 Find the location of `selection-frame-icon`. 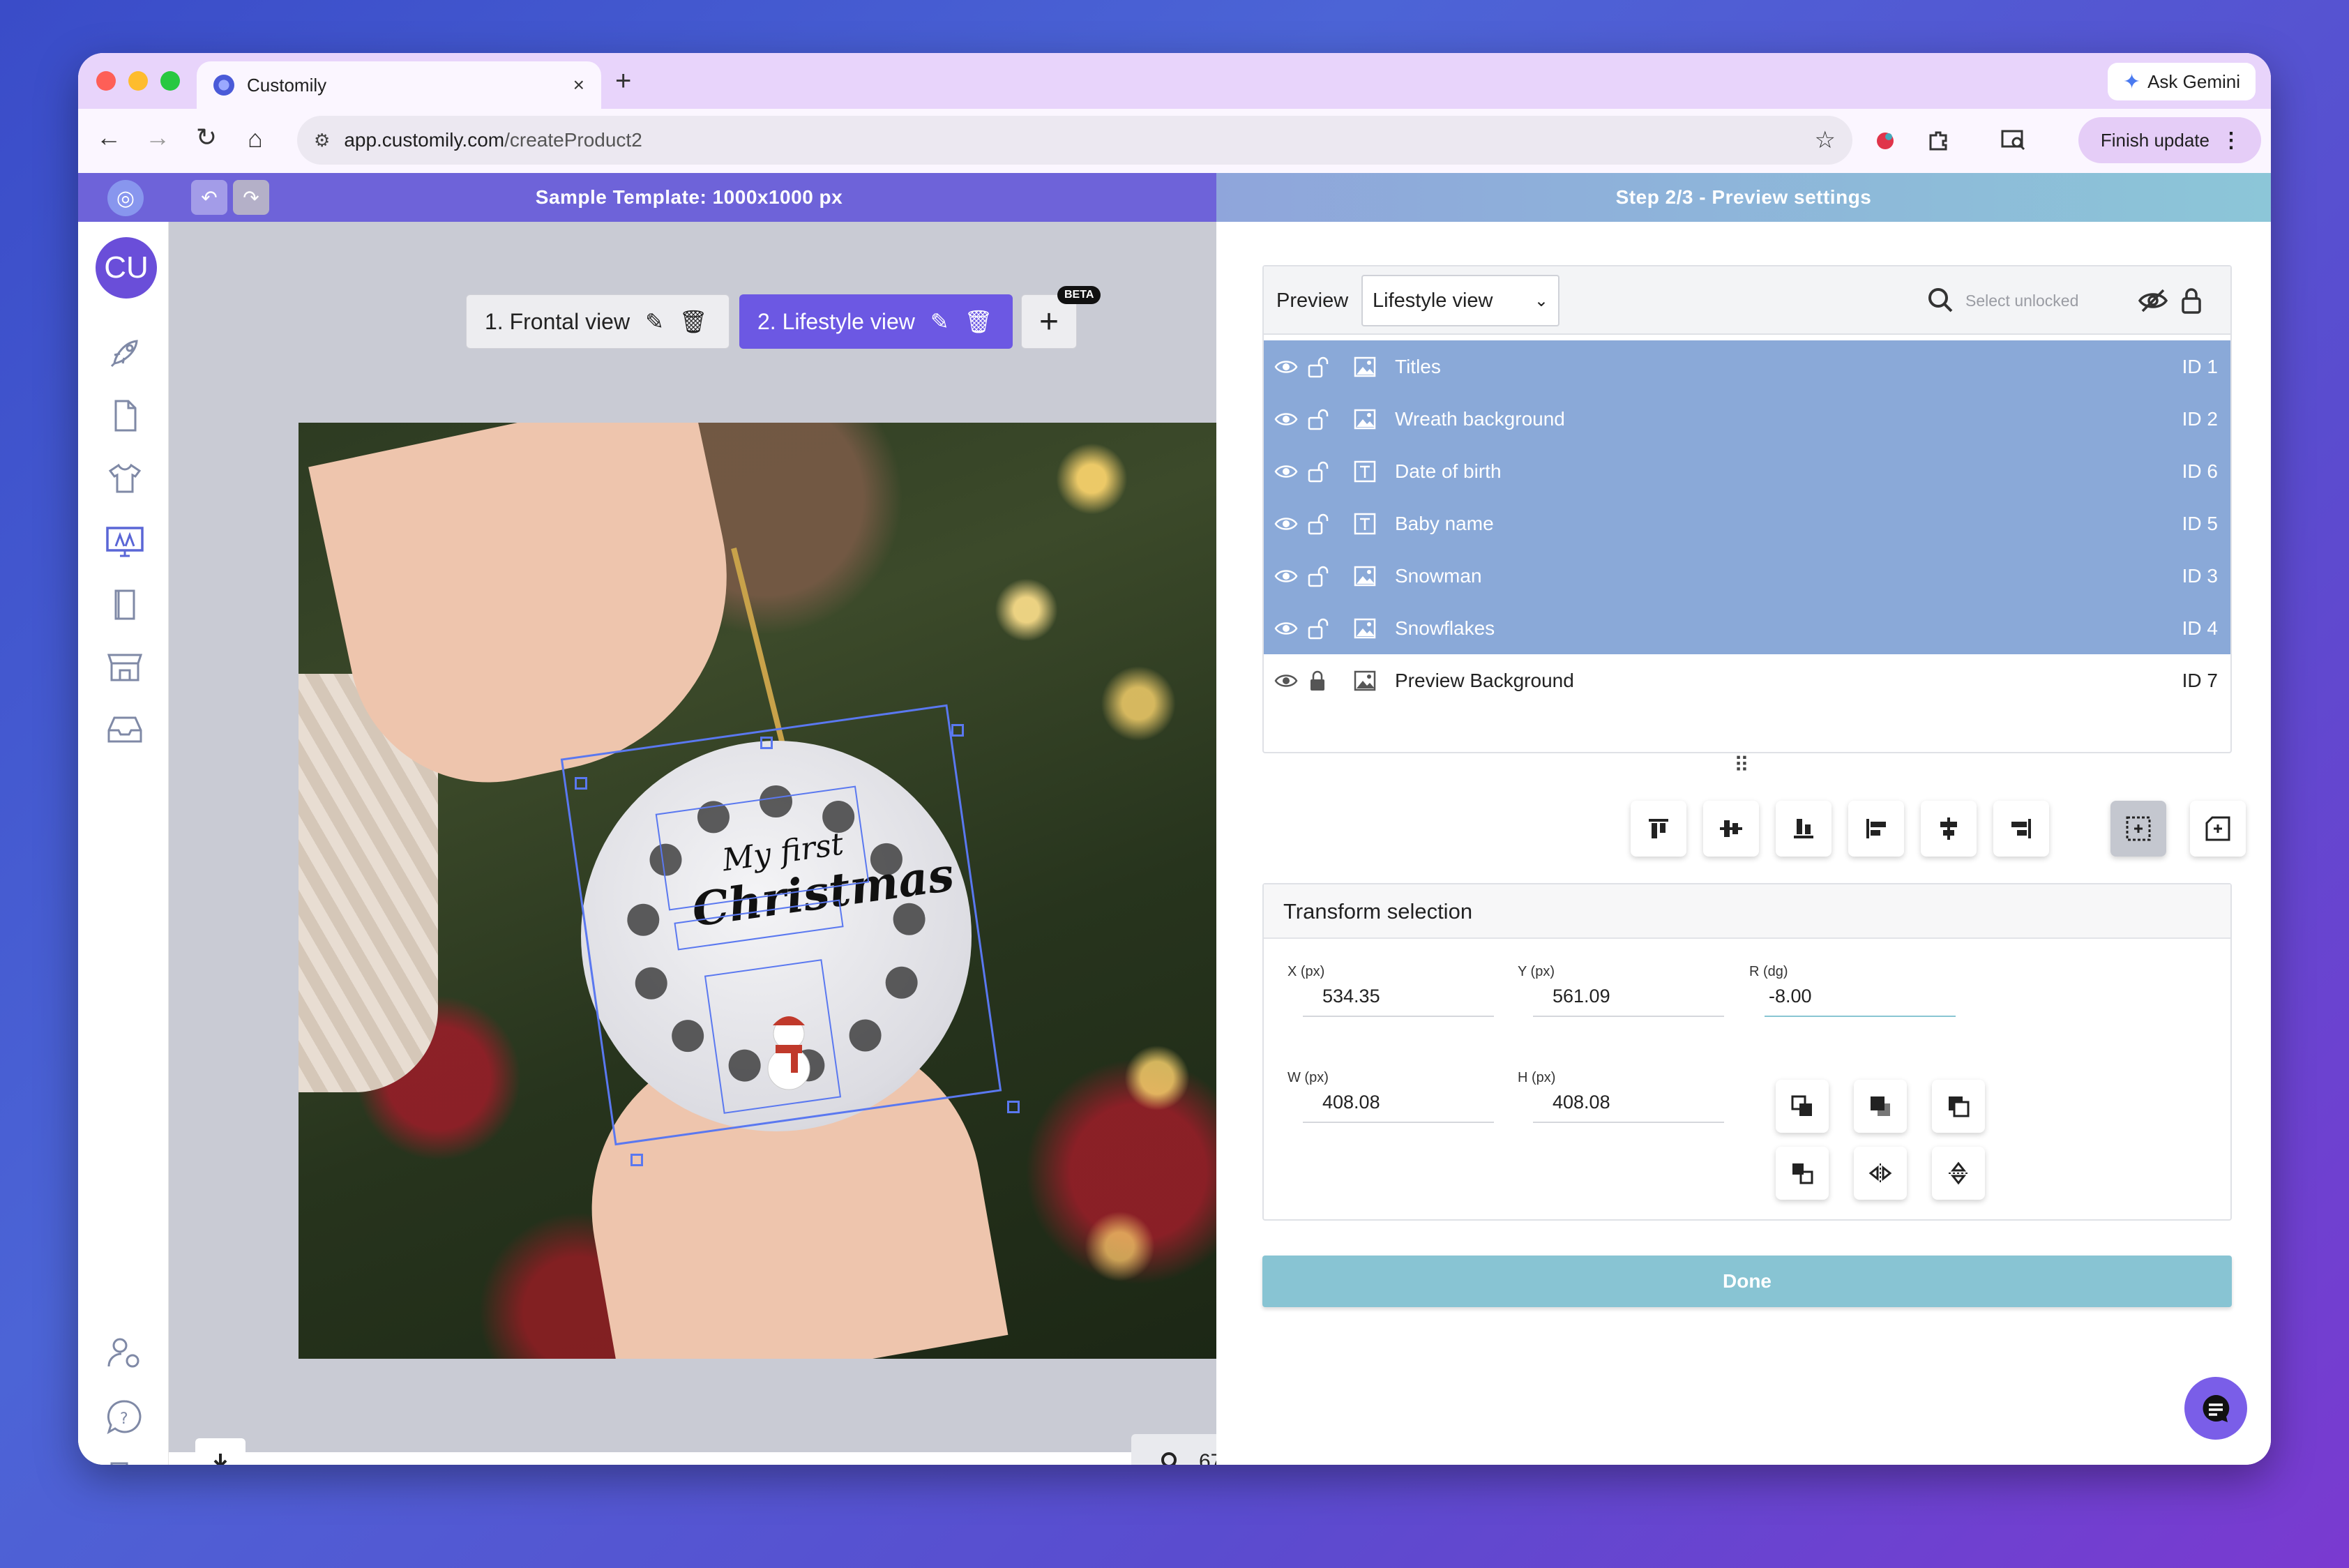

selection-frame-icon is located at coordinates (2138, 828).